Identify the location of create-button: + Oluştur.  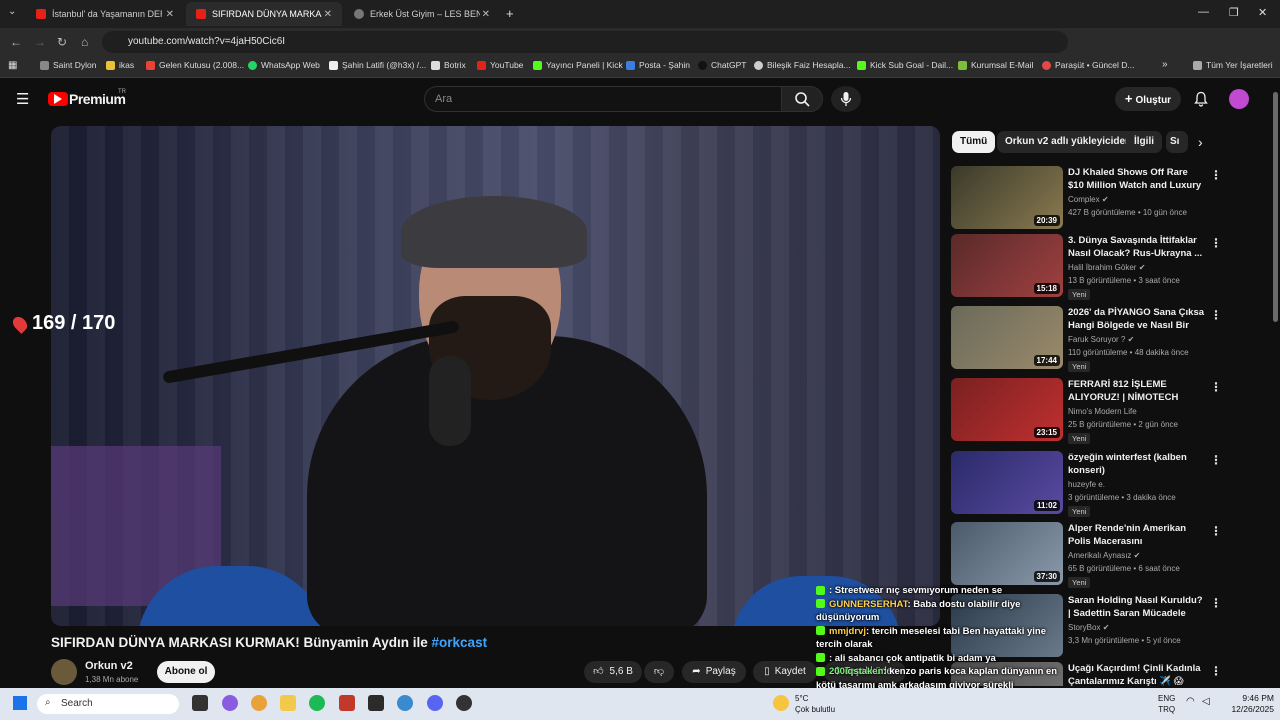
(1148, 99).